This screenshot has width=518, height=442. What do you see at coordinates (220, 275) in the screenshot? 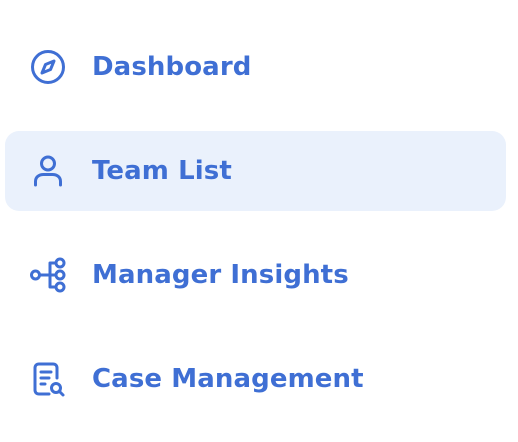
I see `sidebar-item-label: Manager Insights` at bounding box center [220, 275].